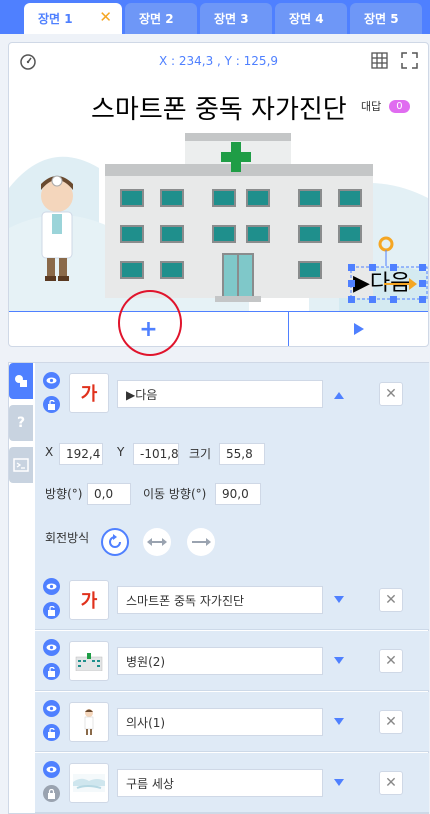  Describe the element at coordinates (242, 454) in the screenshot. I see `size-field: 55,8` at that location.